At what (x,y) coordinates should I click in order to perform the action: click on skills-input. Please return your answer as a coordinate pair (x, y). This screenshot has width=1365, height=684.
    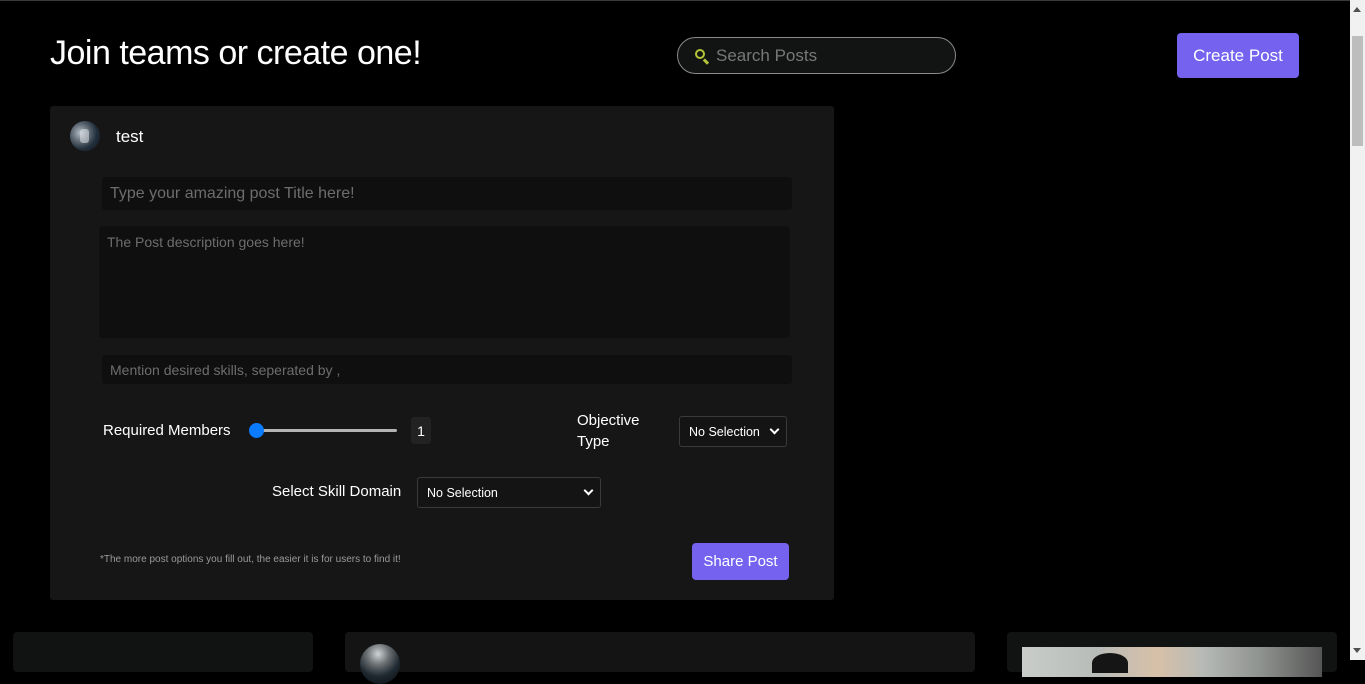
    Looking at the image, I should click on (447, 369).